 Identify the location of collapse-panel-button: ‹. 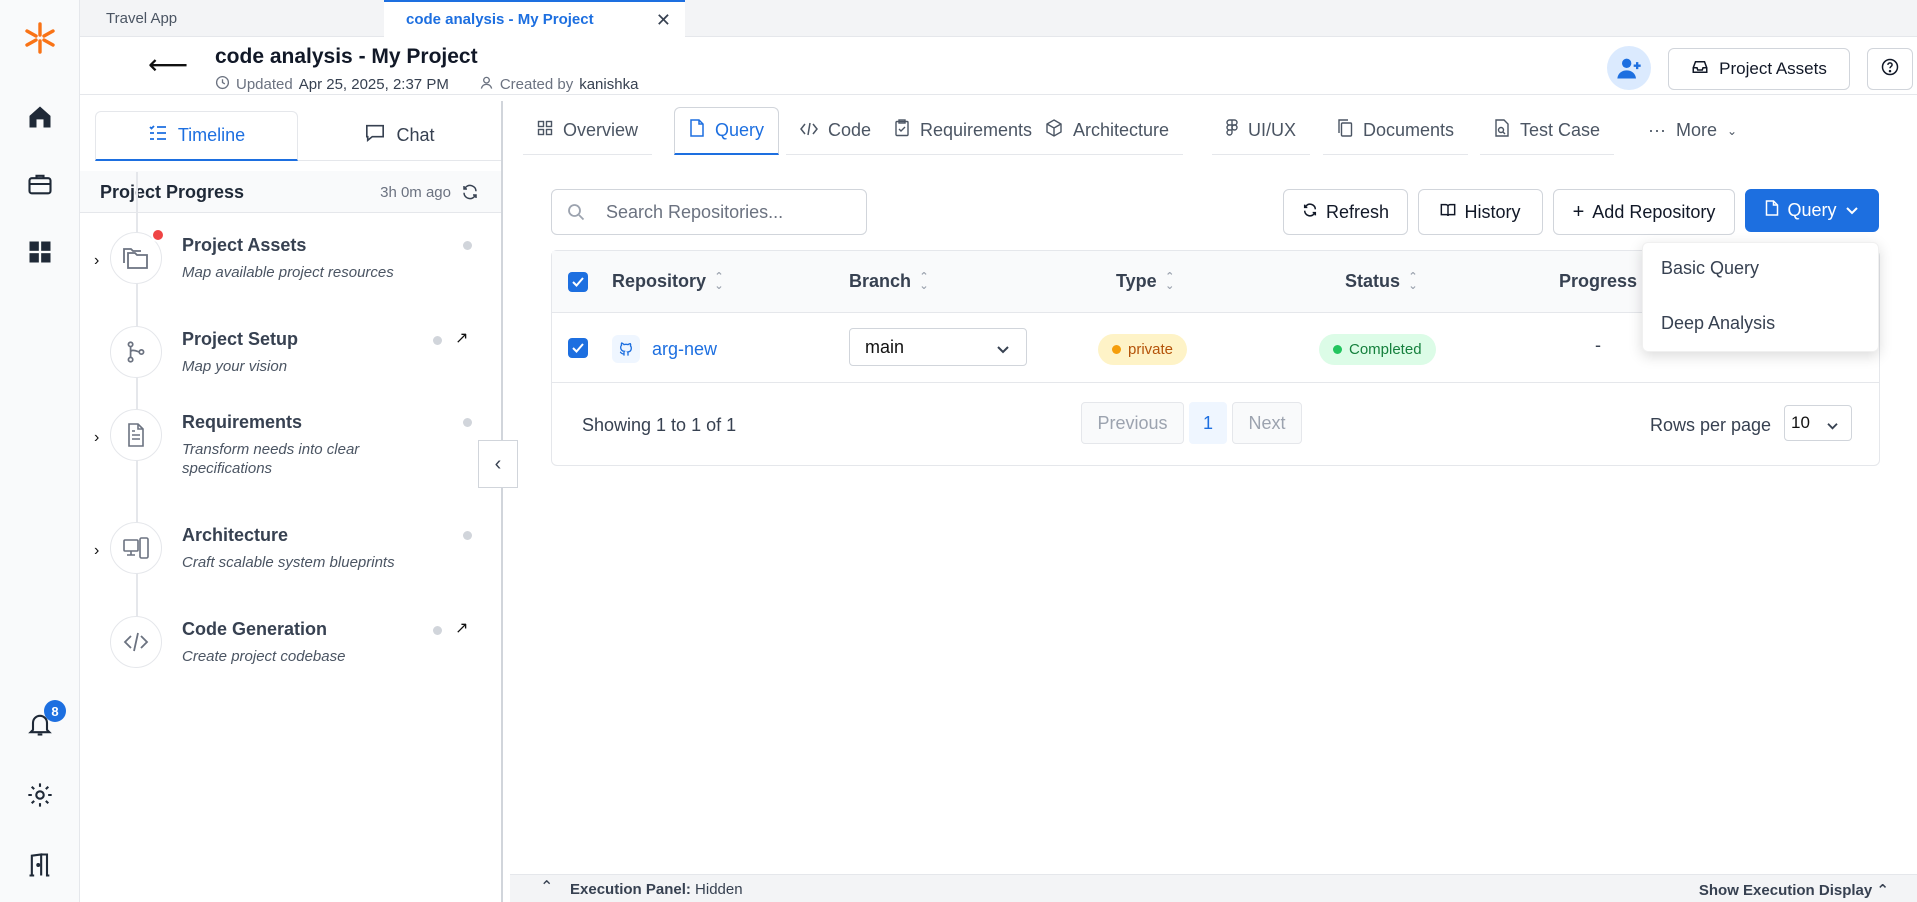
(498, 464).